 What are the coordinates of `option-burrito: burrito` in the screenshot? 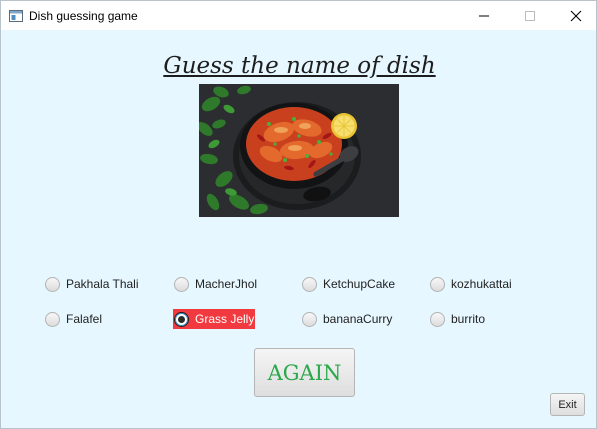 It's located at (457, 319).